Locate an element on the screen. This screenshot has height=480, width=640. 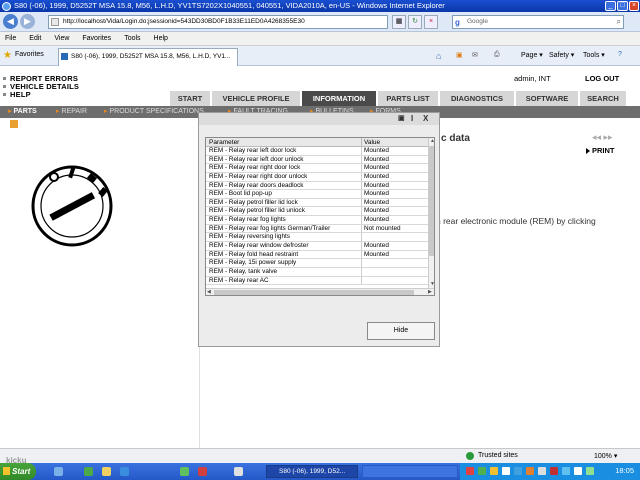
forward-button: ▶ is located at coordinates (27, 21).